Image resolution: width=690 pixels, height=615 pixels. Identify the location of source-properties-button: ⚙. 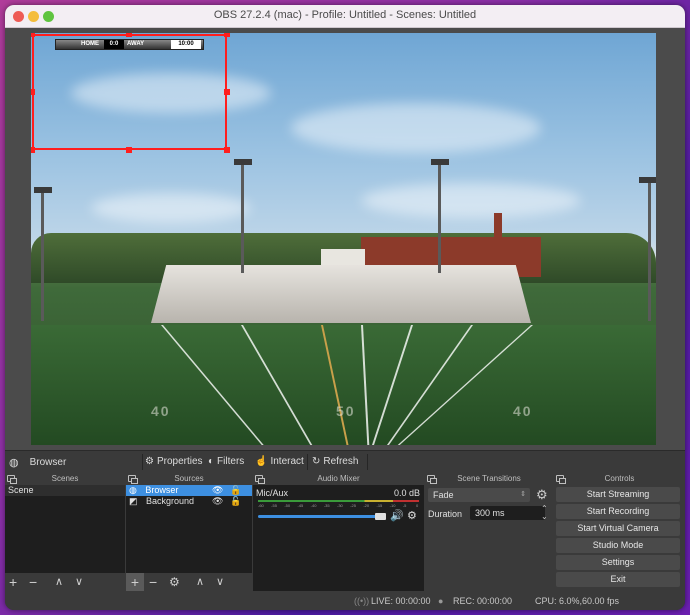
(174, 582).